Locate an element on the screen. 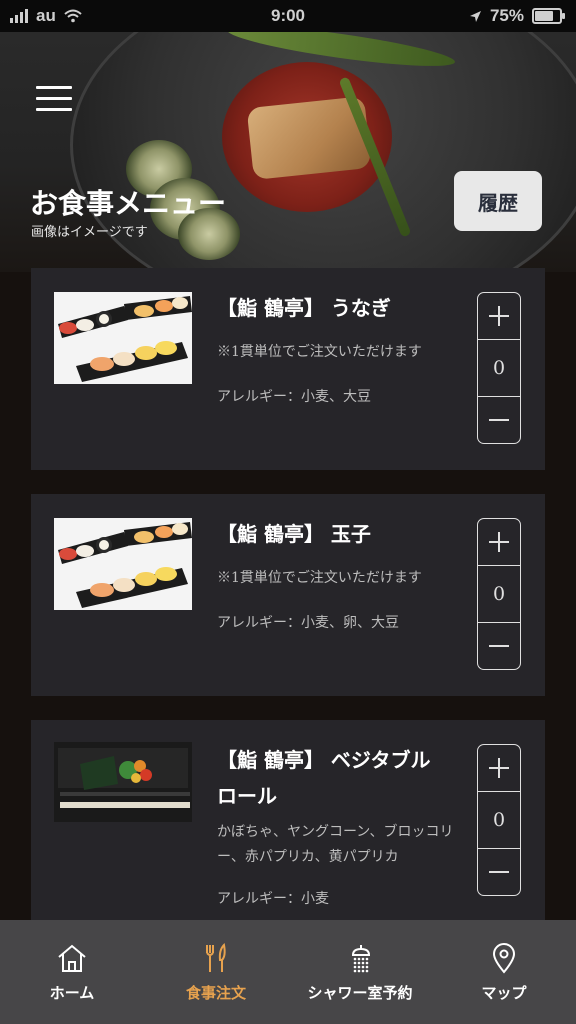 The width and height of the screenshot is (576, 1024). map-pin-icon is located at coordinates (504, 958).